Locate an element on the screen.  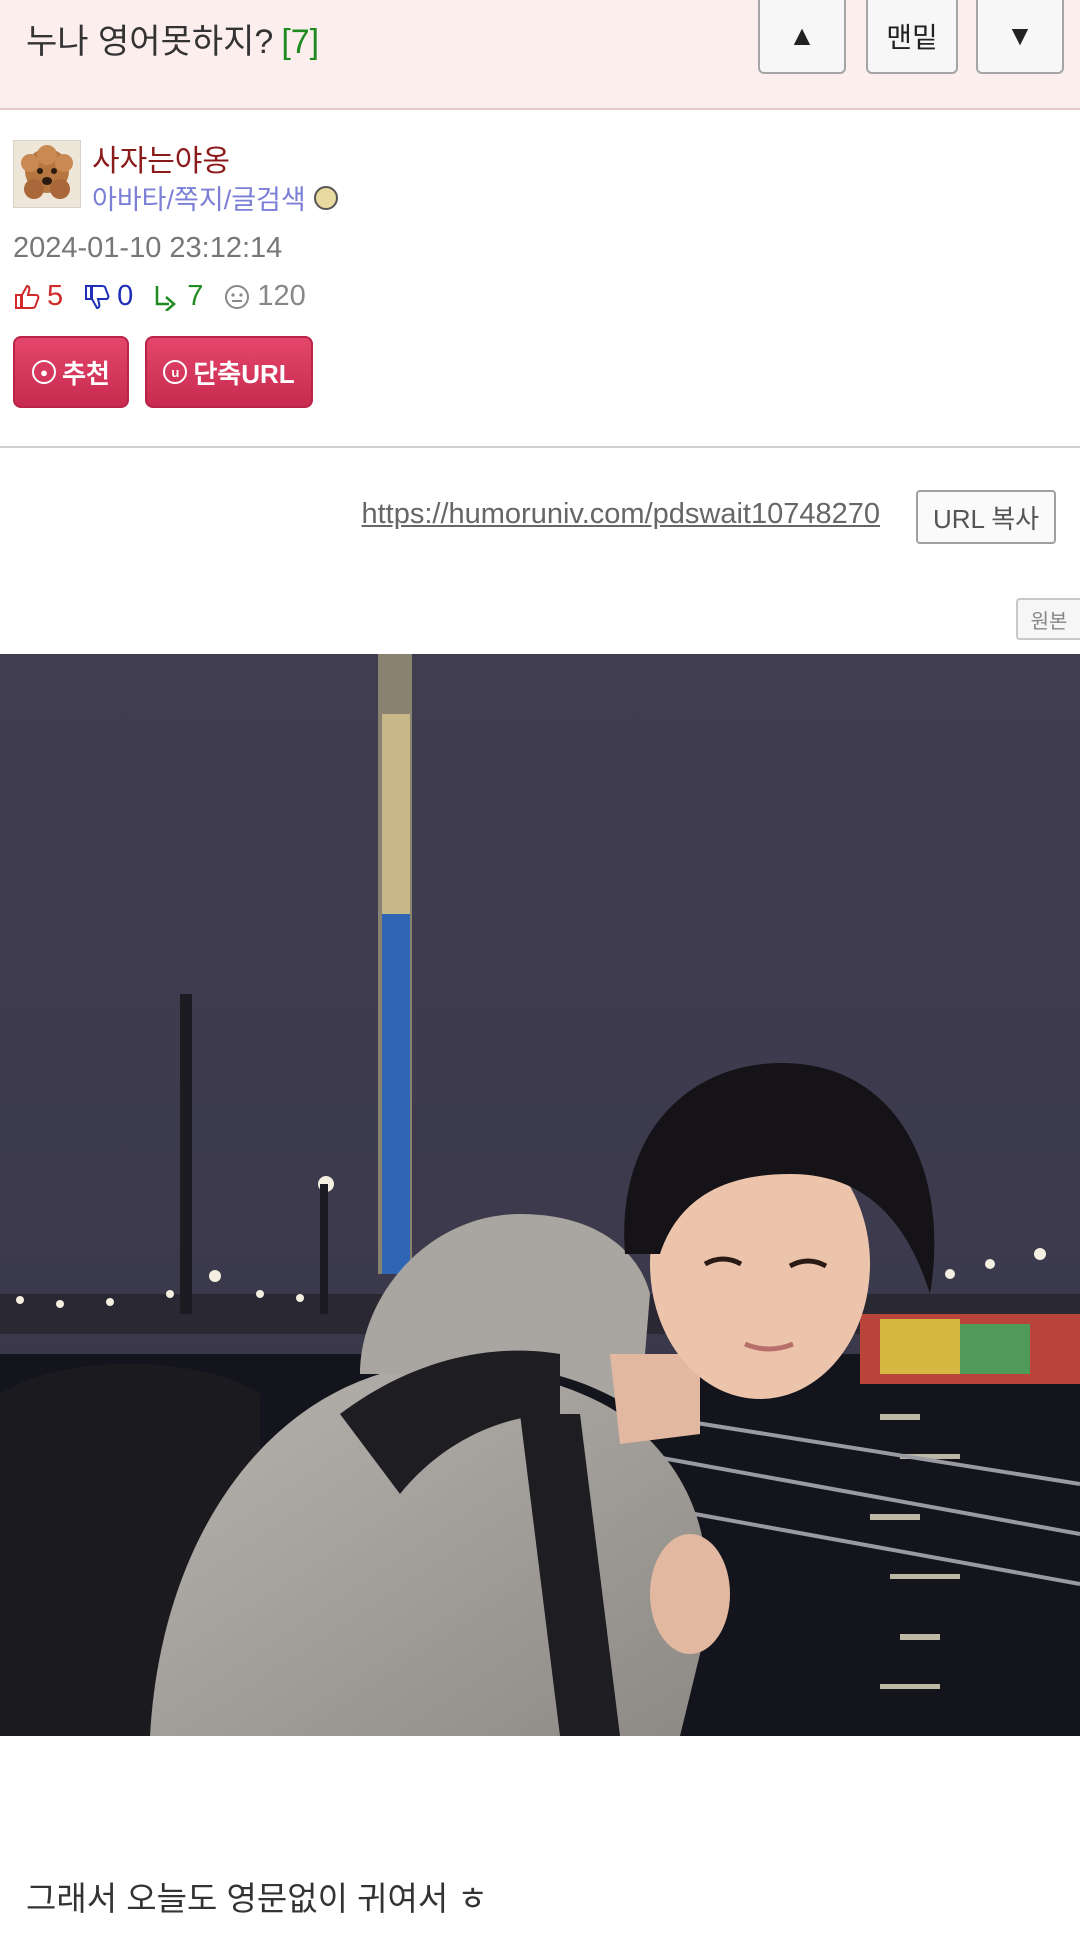
reply-count: 7 is located at coordinates (195, 296).